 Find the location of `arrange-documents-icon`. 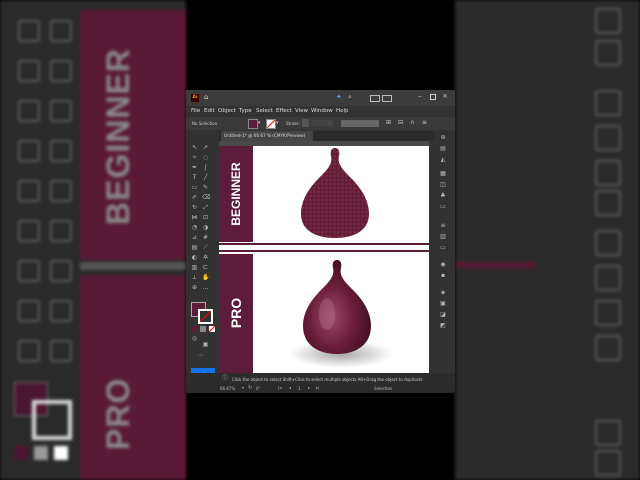

arrange-documents-icon is located at coordinates (375, 98).